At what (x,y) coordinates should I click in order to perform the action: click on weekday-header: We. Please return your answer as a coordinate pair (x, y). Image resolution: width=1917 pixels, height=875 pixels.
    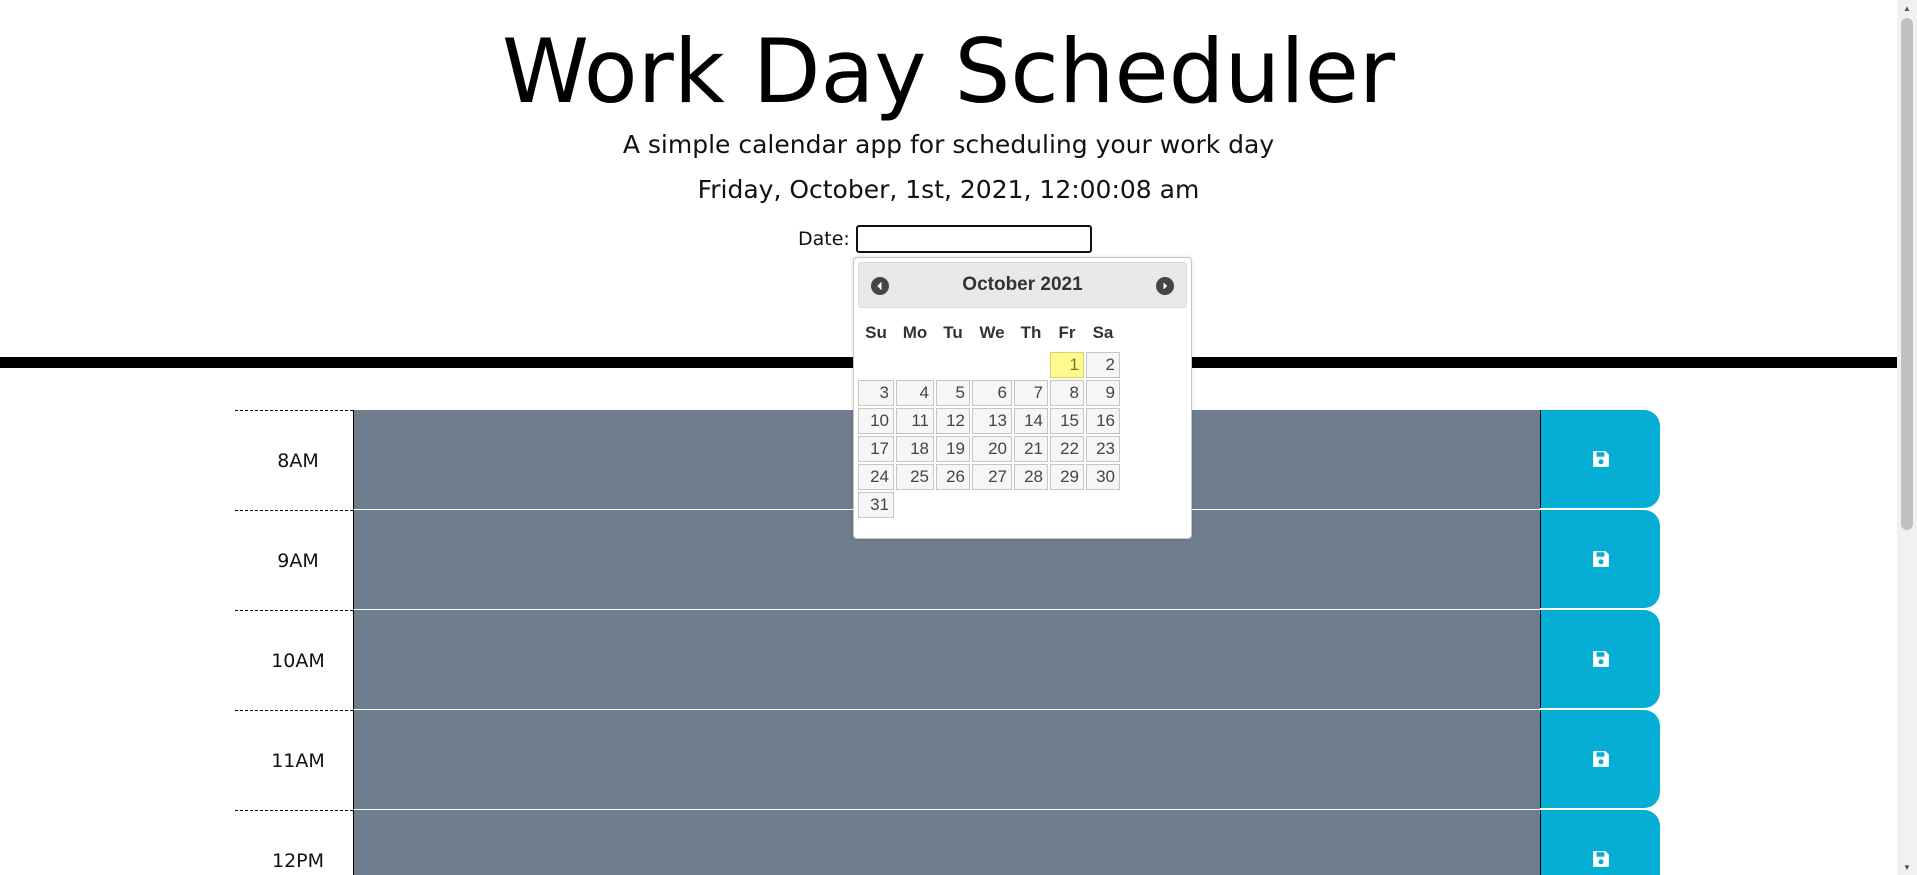
    Looking at the image, I should click on (992, 332).